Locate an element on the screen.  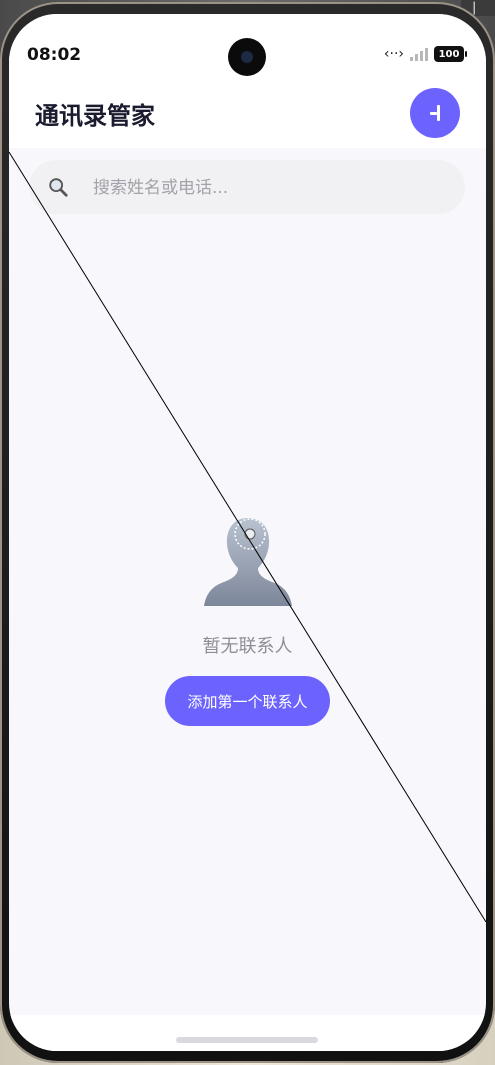
status-time: 08:02 is located at coordinates (54, 55).